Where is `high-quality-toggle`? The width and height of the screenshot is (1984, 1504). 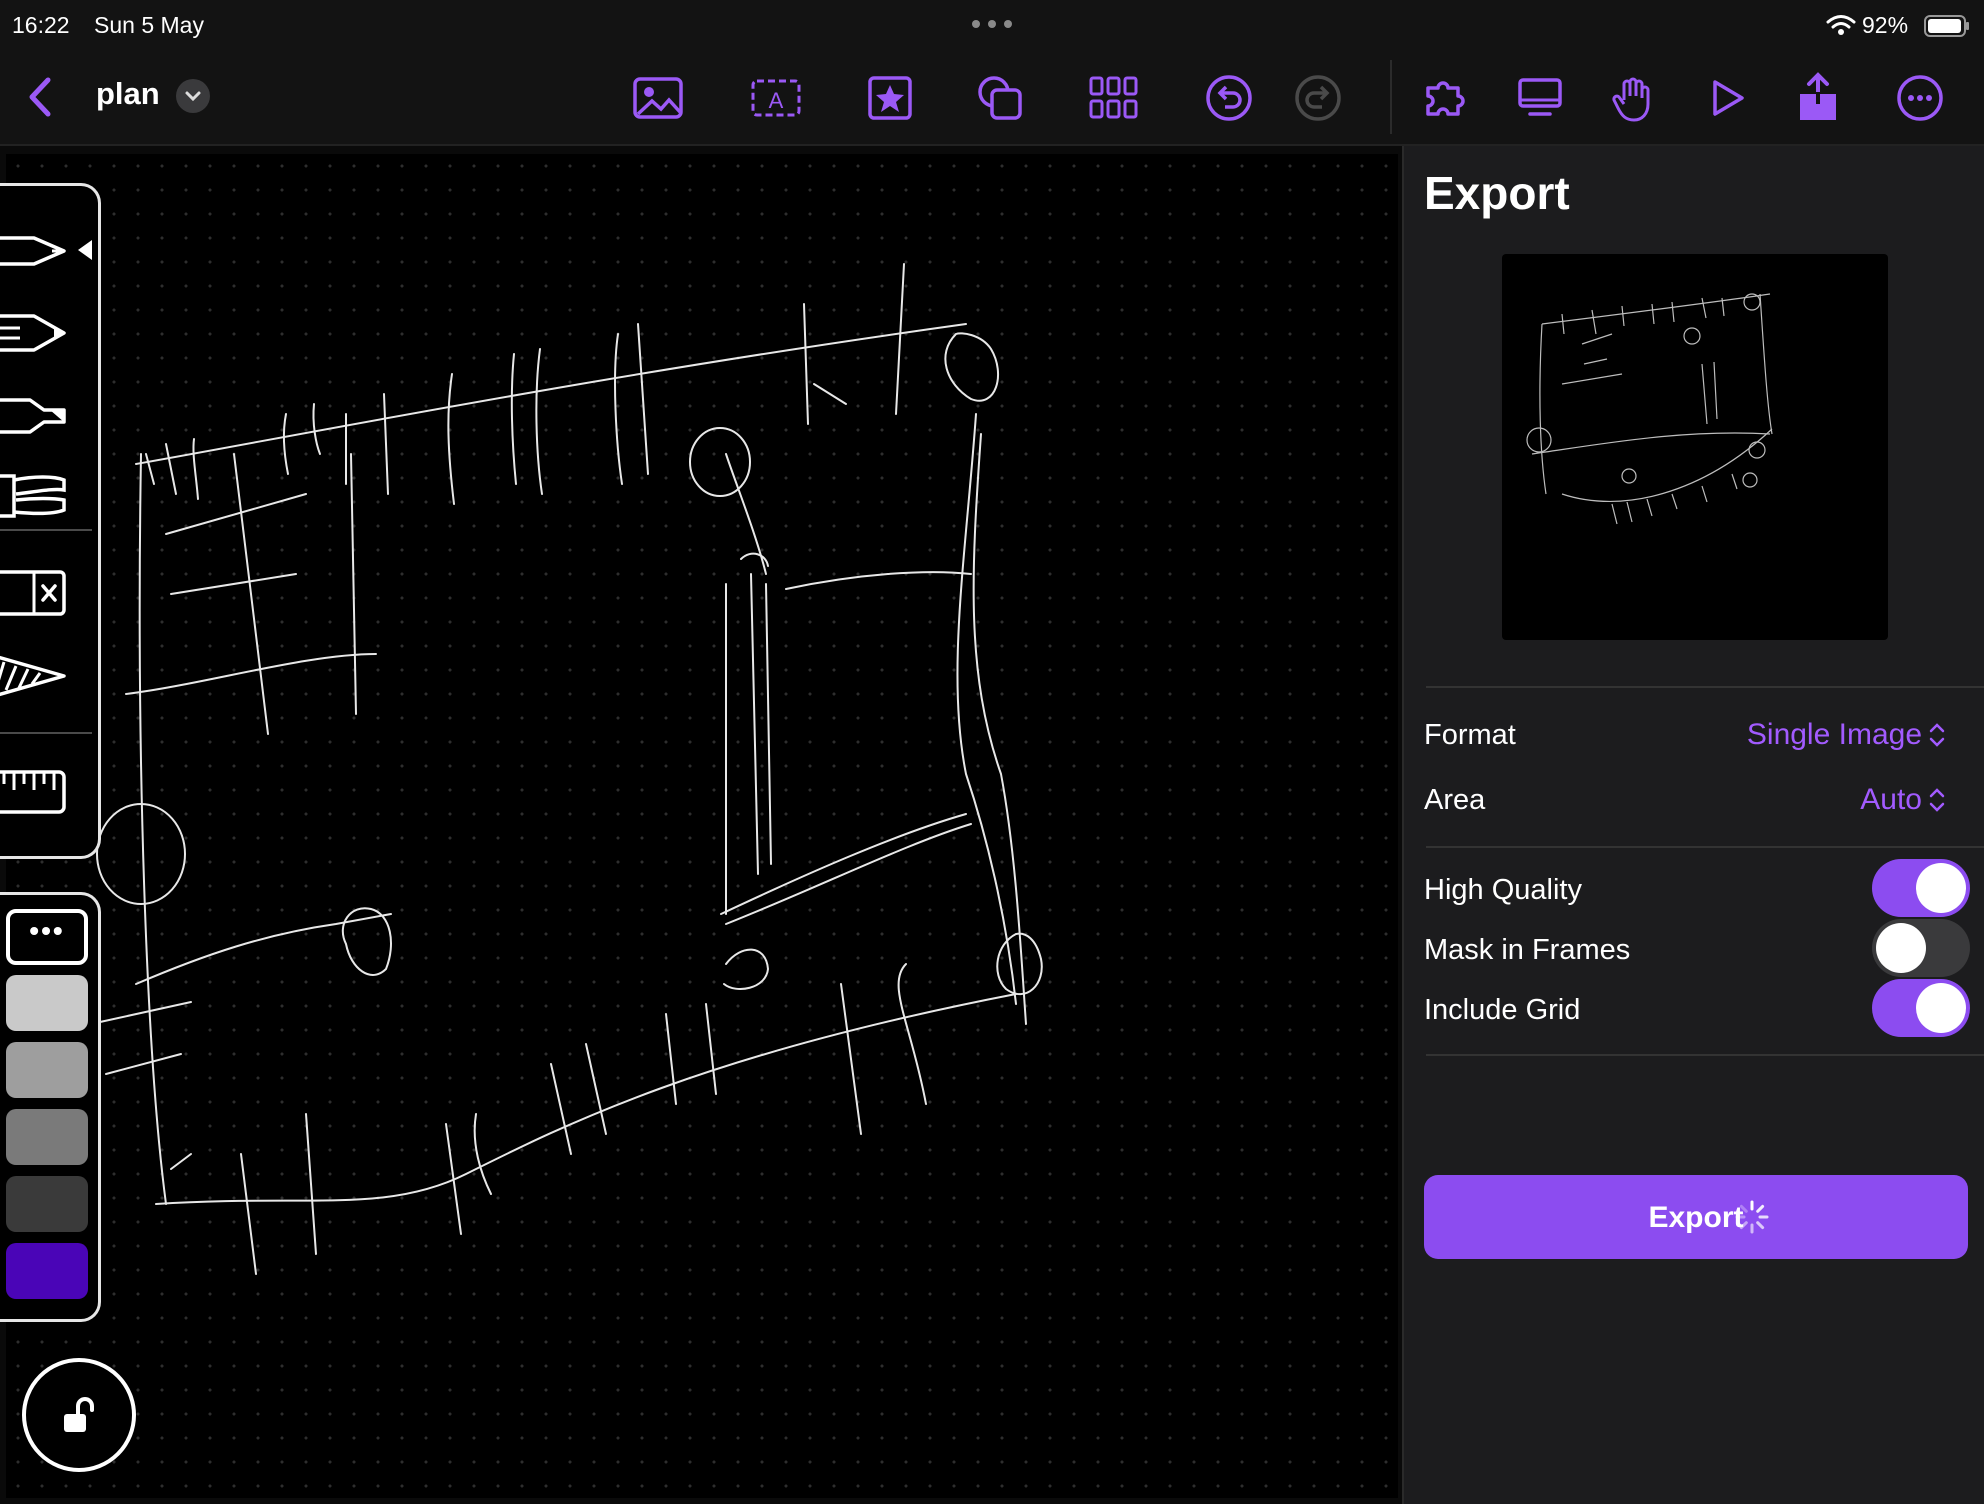
high-quality-toggle is located at coordinates (1921, 888).